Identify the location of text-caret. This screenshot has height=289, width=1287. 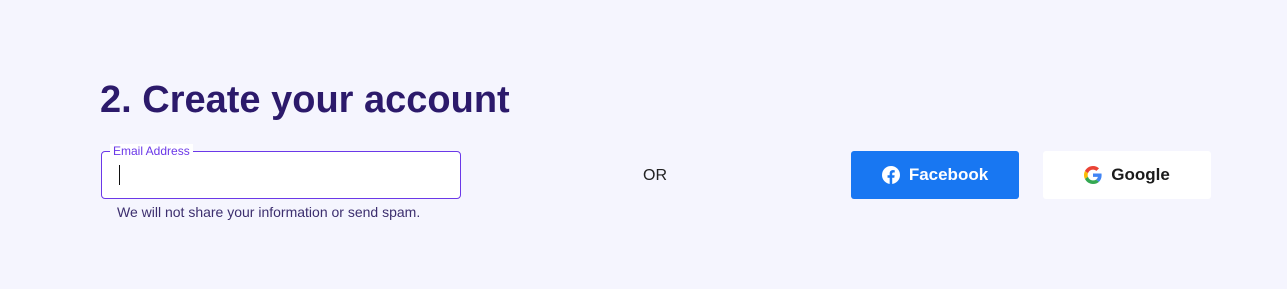
(119, 175).